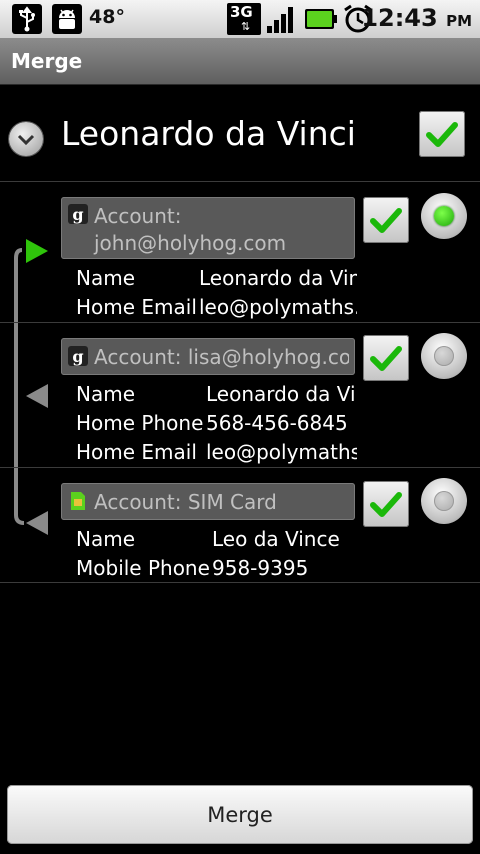 This screenshot has height=854, width=480. I want to click on field-value: 568-456-6845, so click(277, 423).